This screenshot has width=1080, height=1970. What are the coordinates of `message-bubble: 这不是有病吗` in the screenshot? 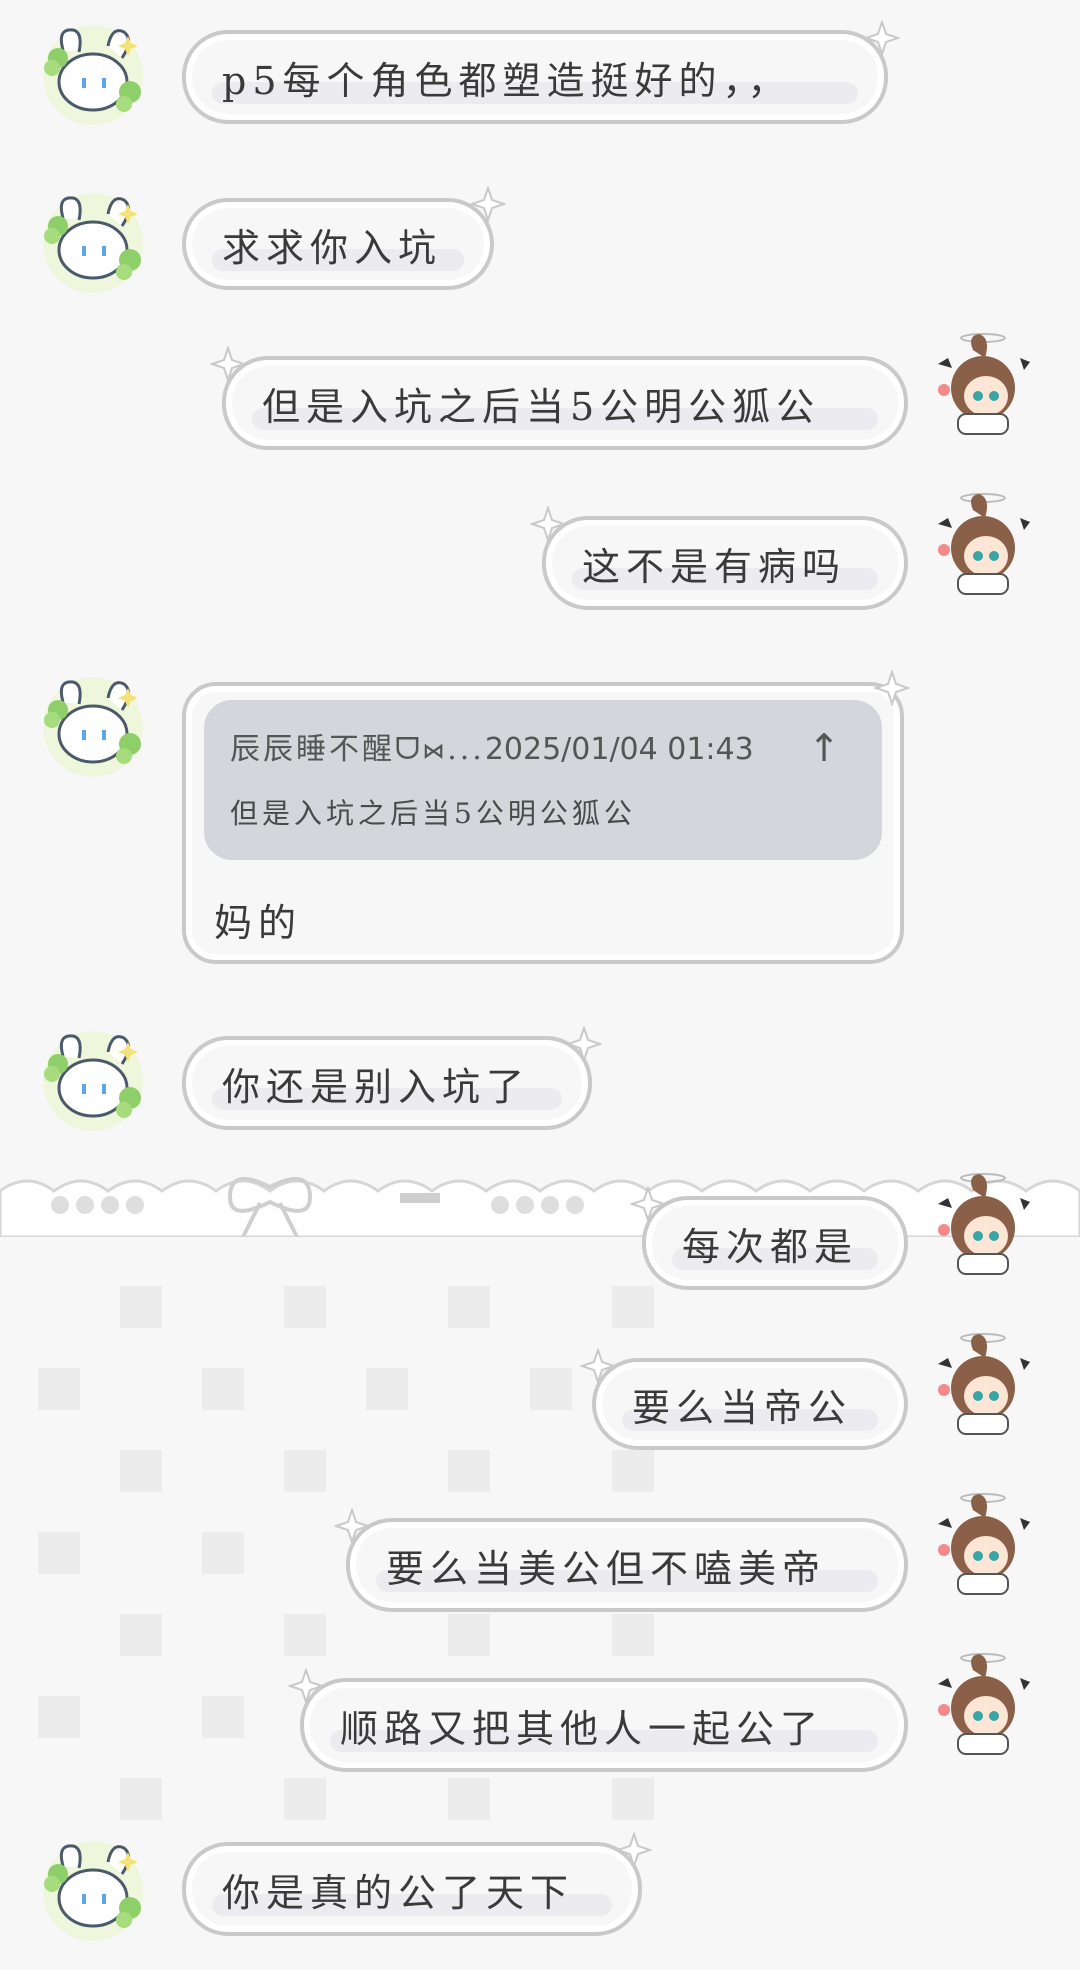 It's located at (725, 563).